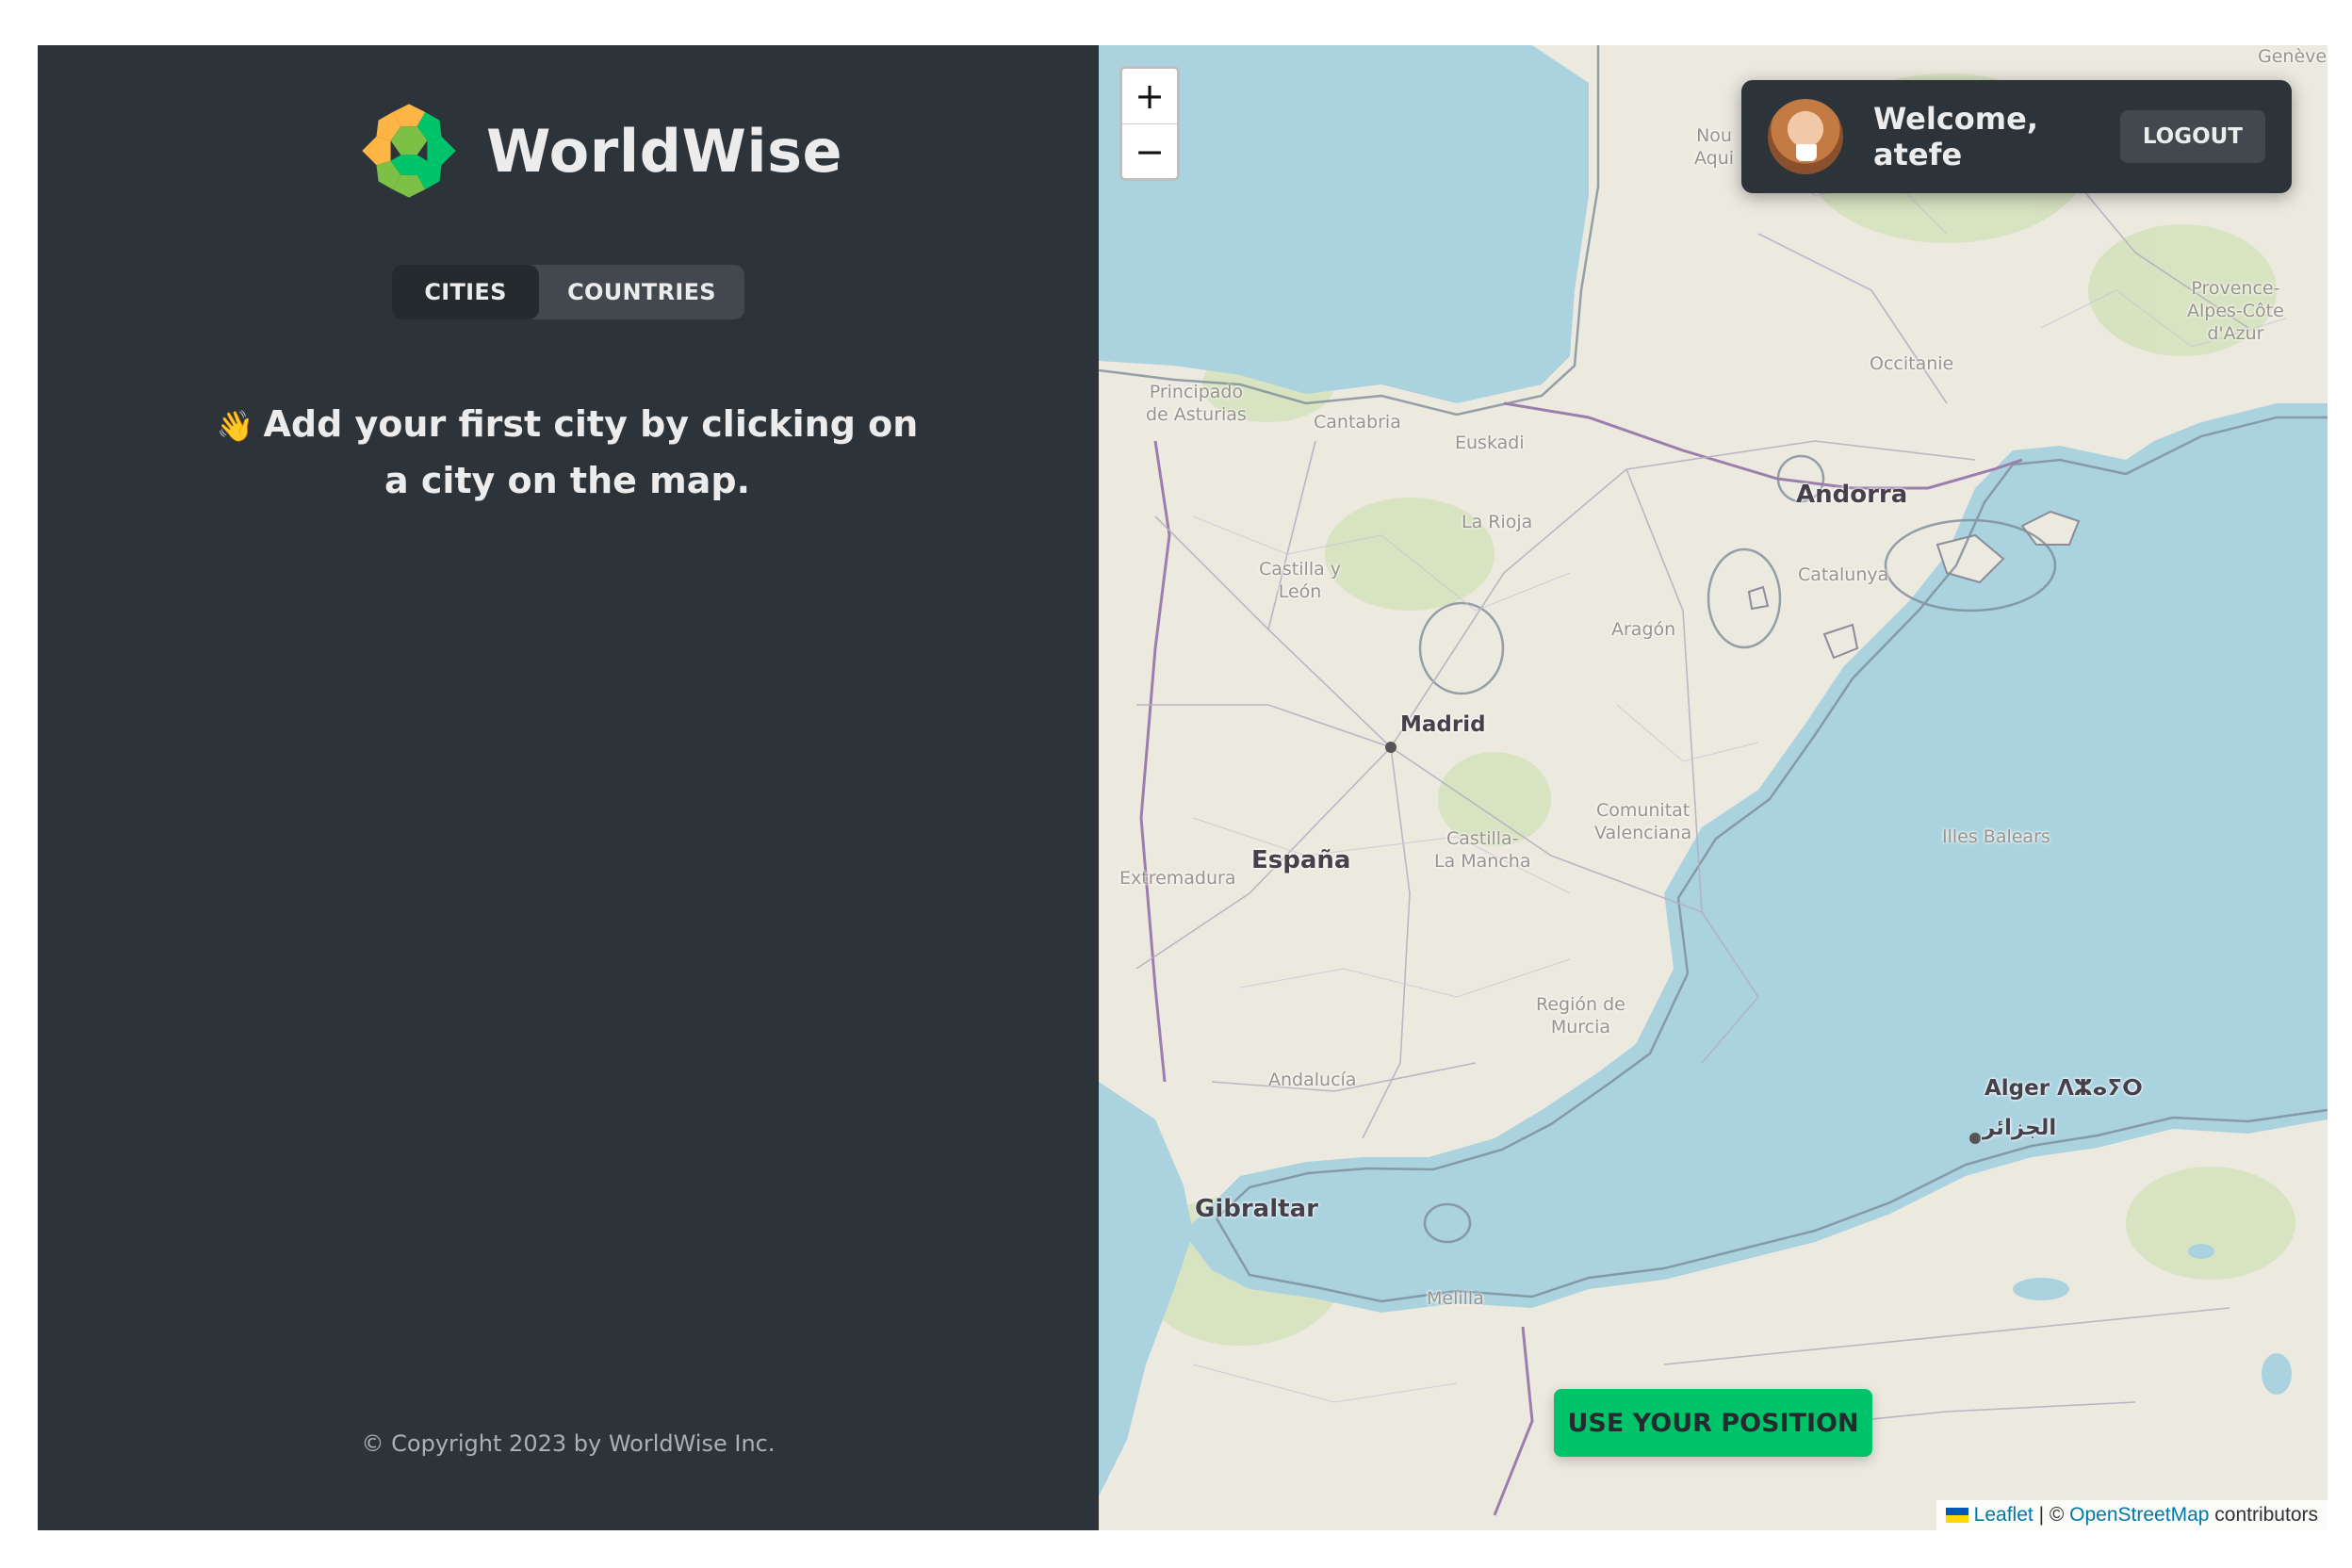 This screenshot has height=1568, width=2352. I want to click on user-panel: Welcome, atefe LOGOUT, so click(2016, 136).